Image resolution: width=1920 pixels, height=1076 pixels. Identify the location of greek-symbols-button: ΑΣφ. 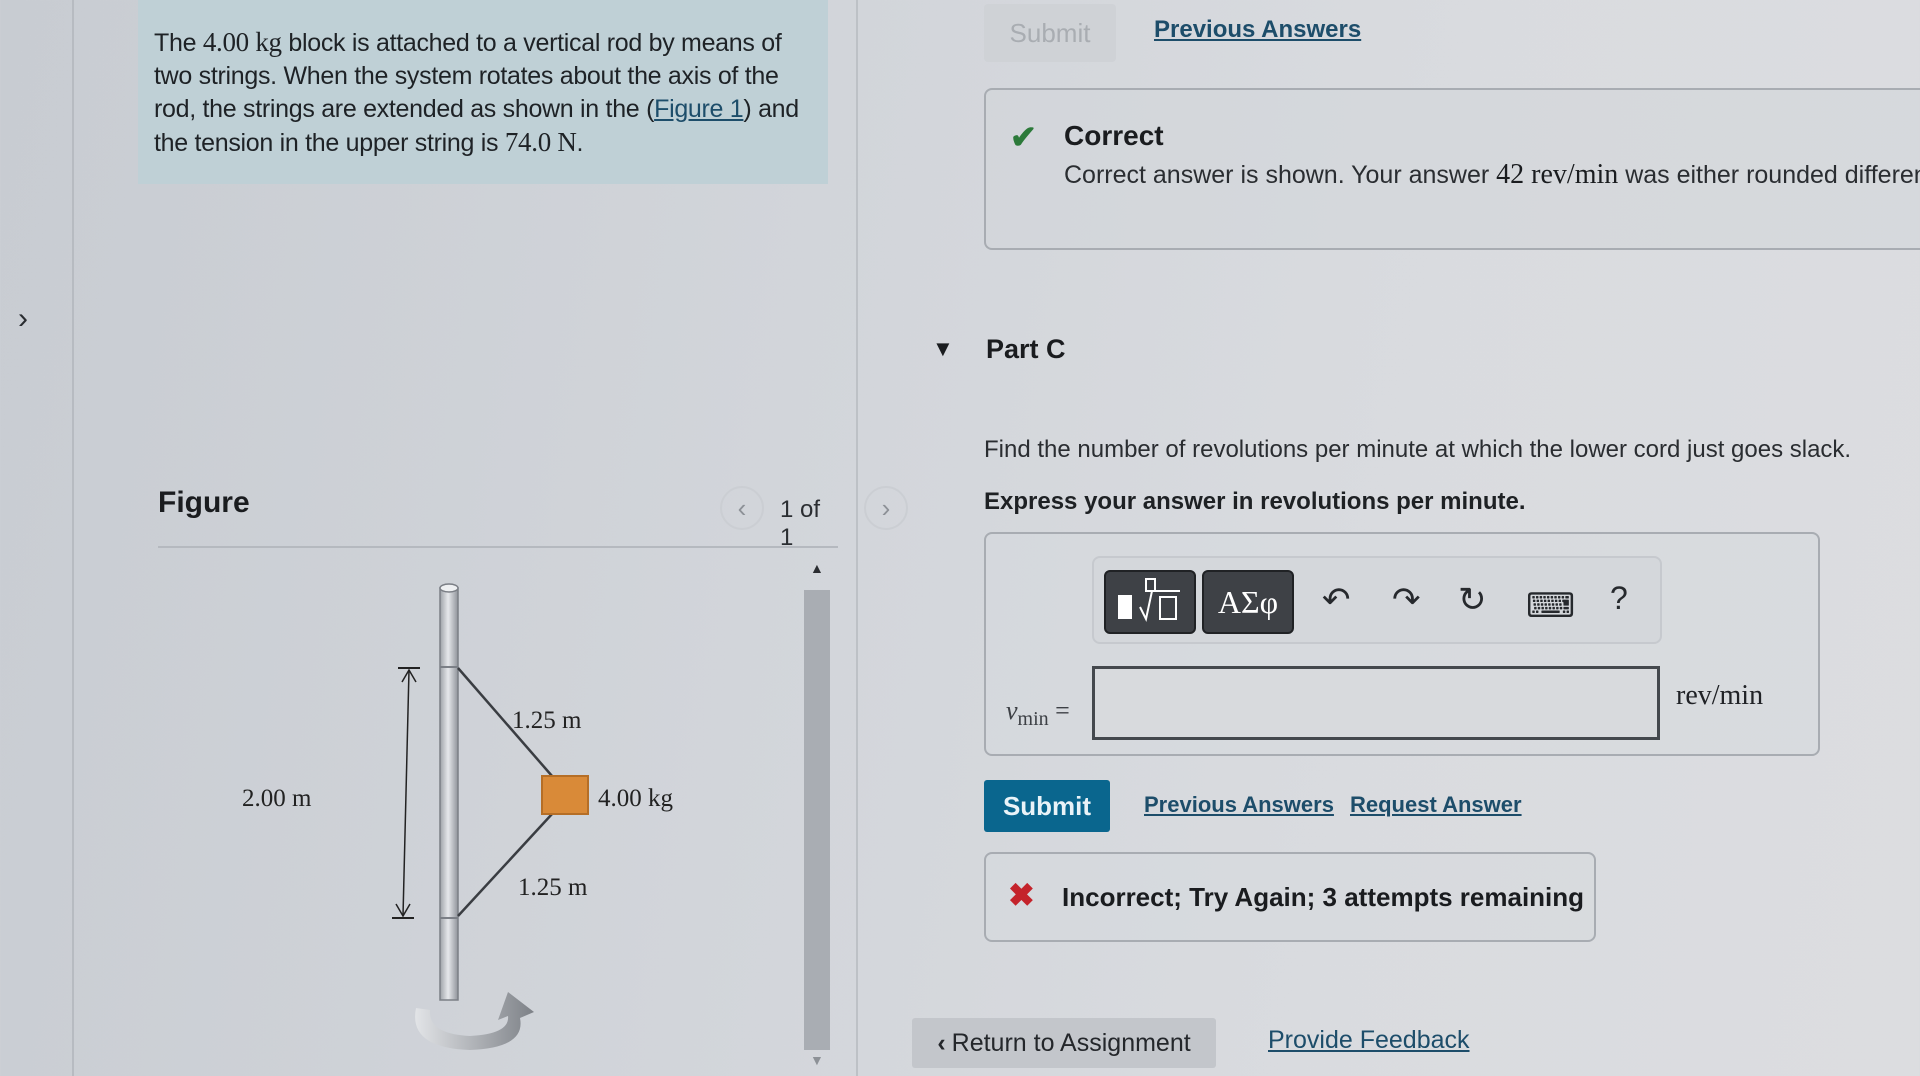
(1248, 602).